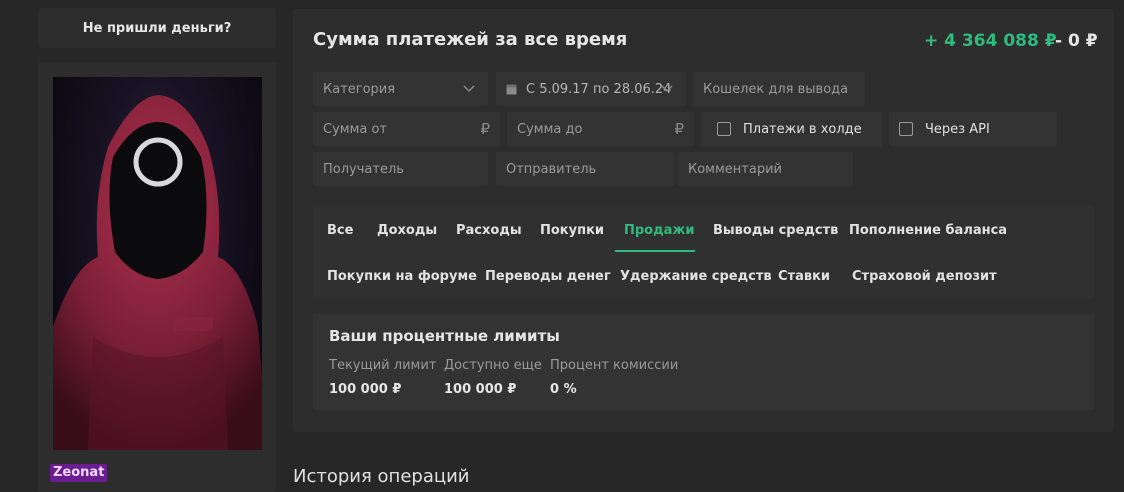 Image resolution: width=1124 pixels, height=492 pixels. I want to click on history-title: История операций, so click(381, 476).